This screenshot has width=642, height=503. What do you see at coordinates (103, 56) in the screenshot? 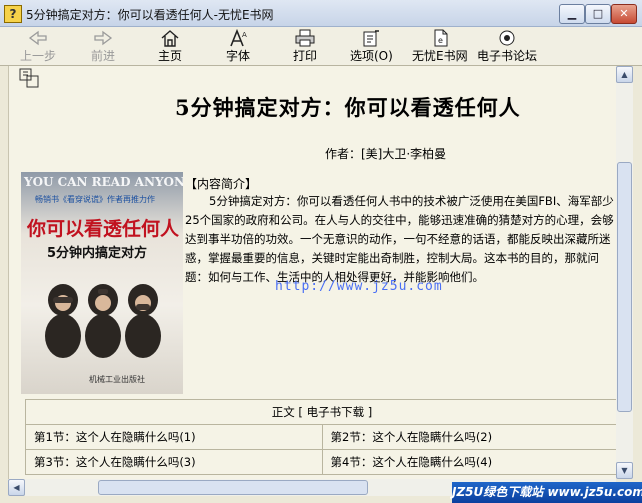
I see `forward-label: 前进` at bounding box center [103, 56].